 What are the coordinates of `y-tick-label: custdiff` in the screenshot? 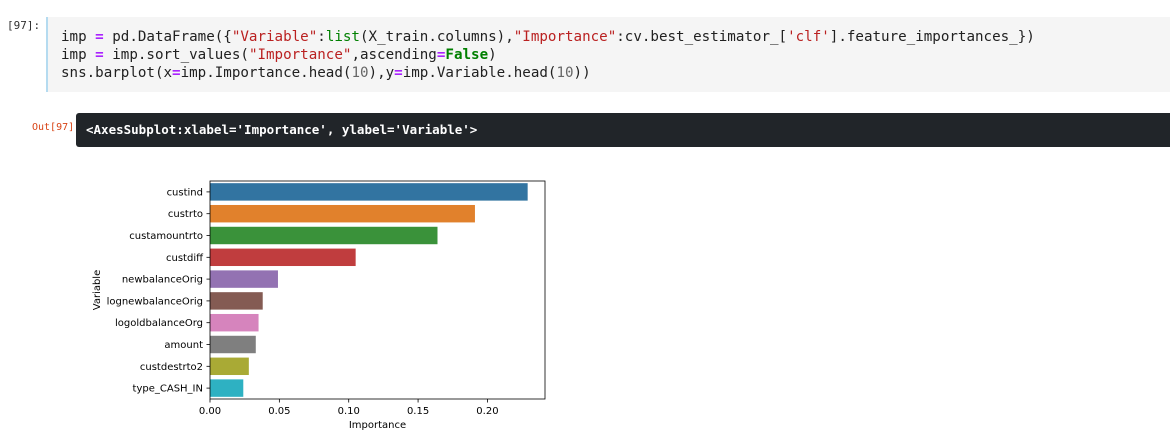 It's located at (185, 258).